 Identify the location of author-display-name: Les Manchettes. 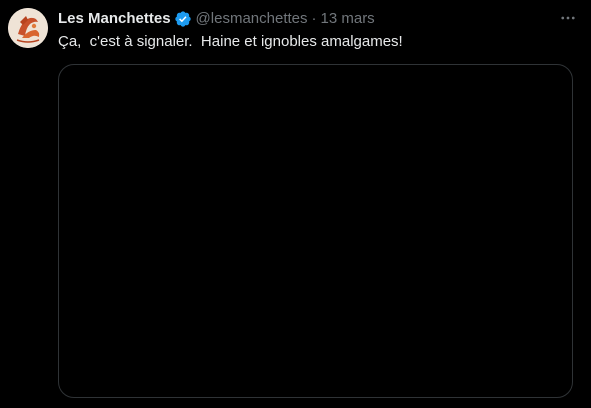
(114, 19).